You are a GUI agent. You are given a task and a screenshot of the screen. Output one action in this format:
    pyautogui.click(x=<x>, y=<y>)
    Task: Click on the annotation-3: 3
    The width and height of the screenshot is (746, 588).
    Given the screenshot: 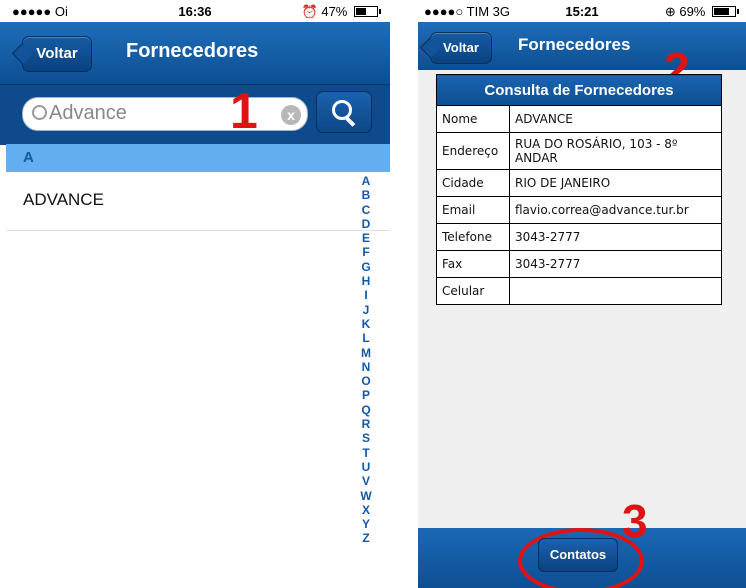 What is the action you would take?
    pyautogui.click(x=635, y=521)
    